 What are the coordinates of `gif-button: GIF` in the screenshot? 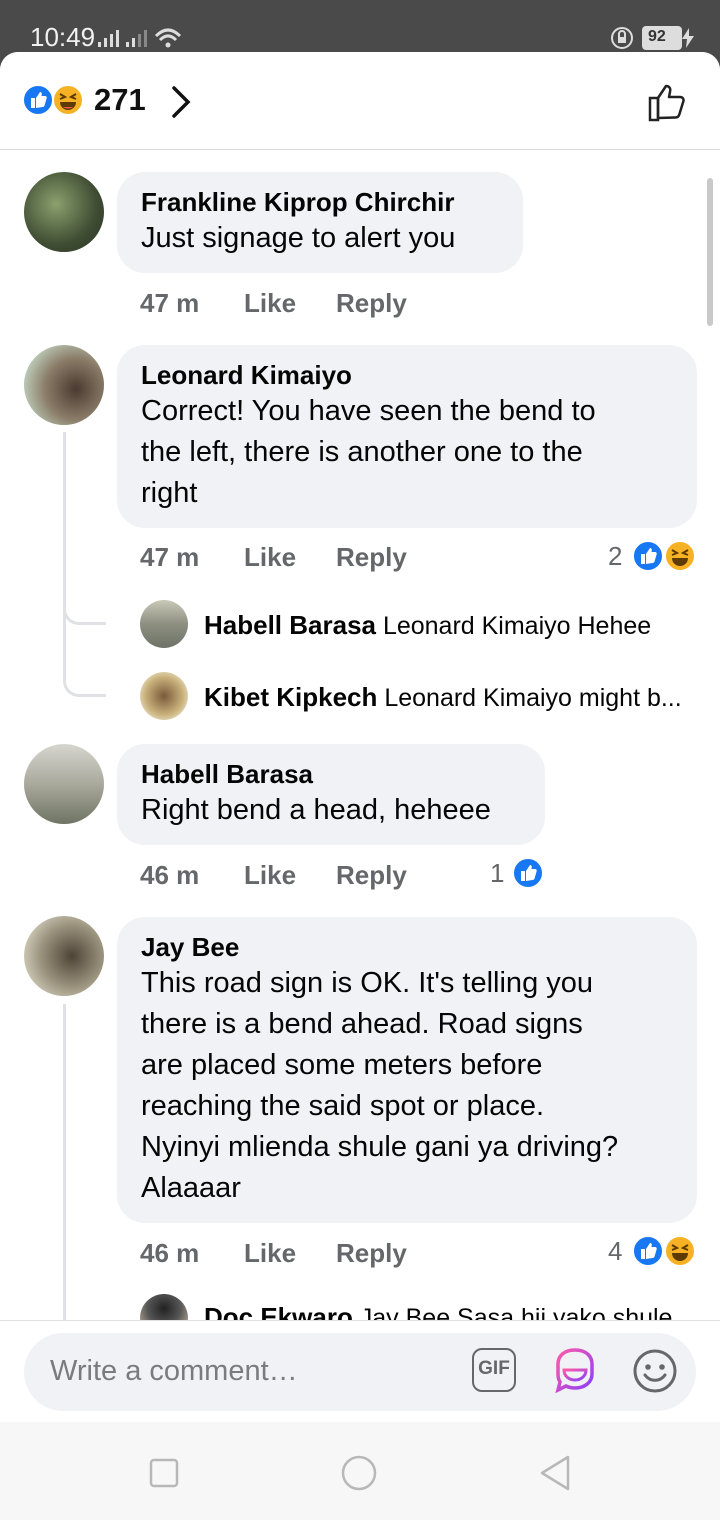 It's located at (494, 1370).